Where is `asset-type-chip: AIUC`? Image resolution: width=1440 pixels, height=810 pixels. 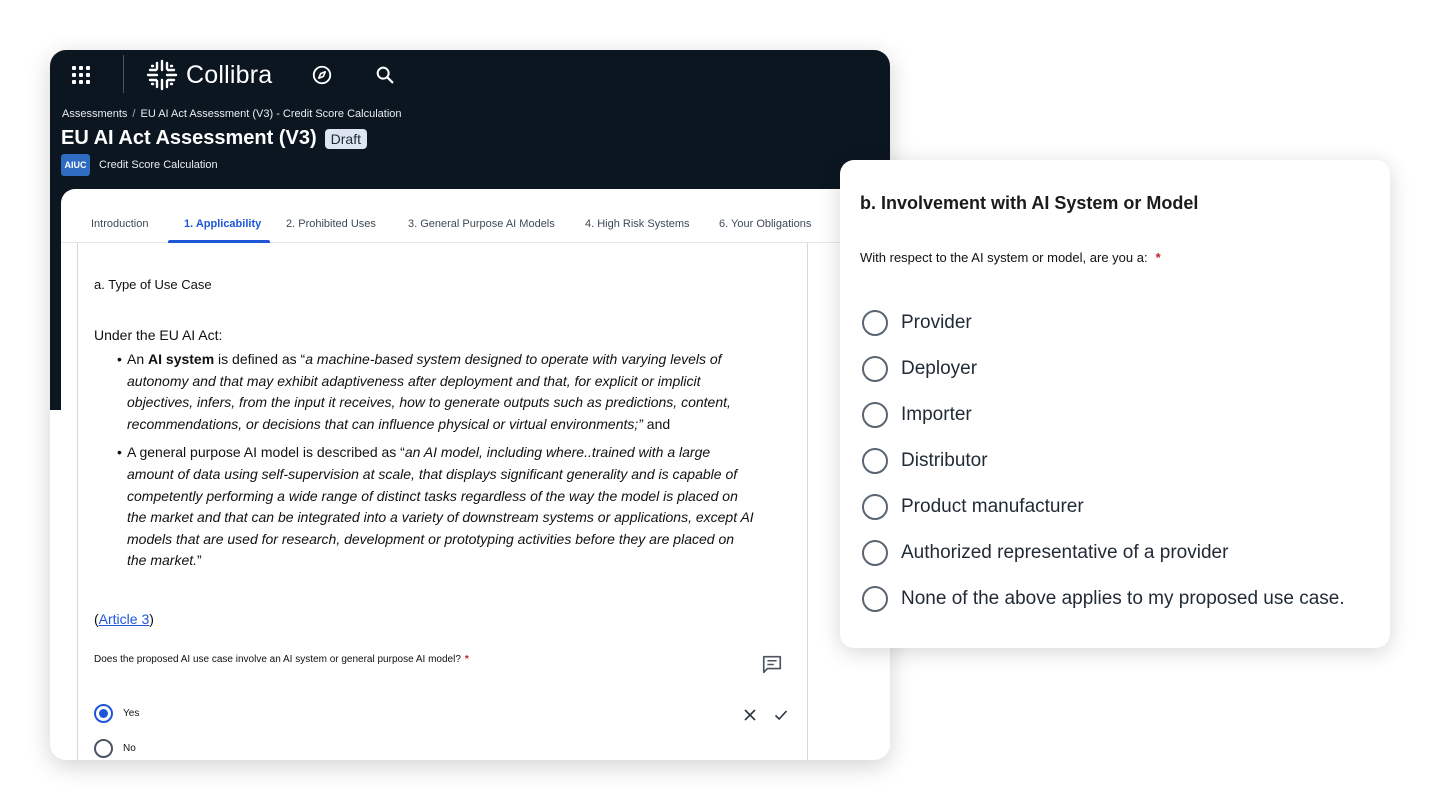 asset-type-chip: AIUC is located at coordinates (75, 165).